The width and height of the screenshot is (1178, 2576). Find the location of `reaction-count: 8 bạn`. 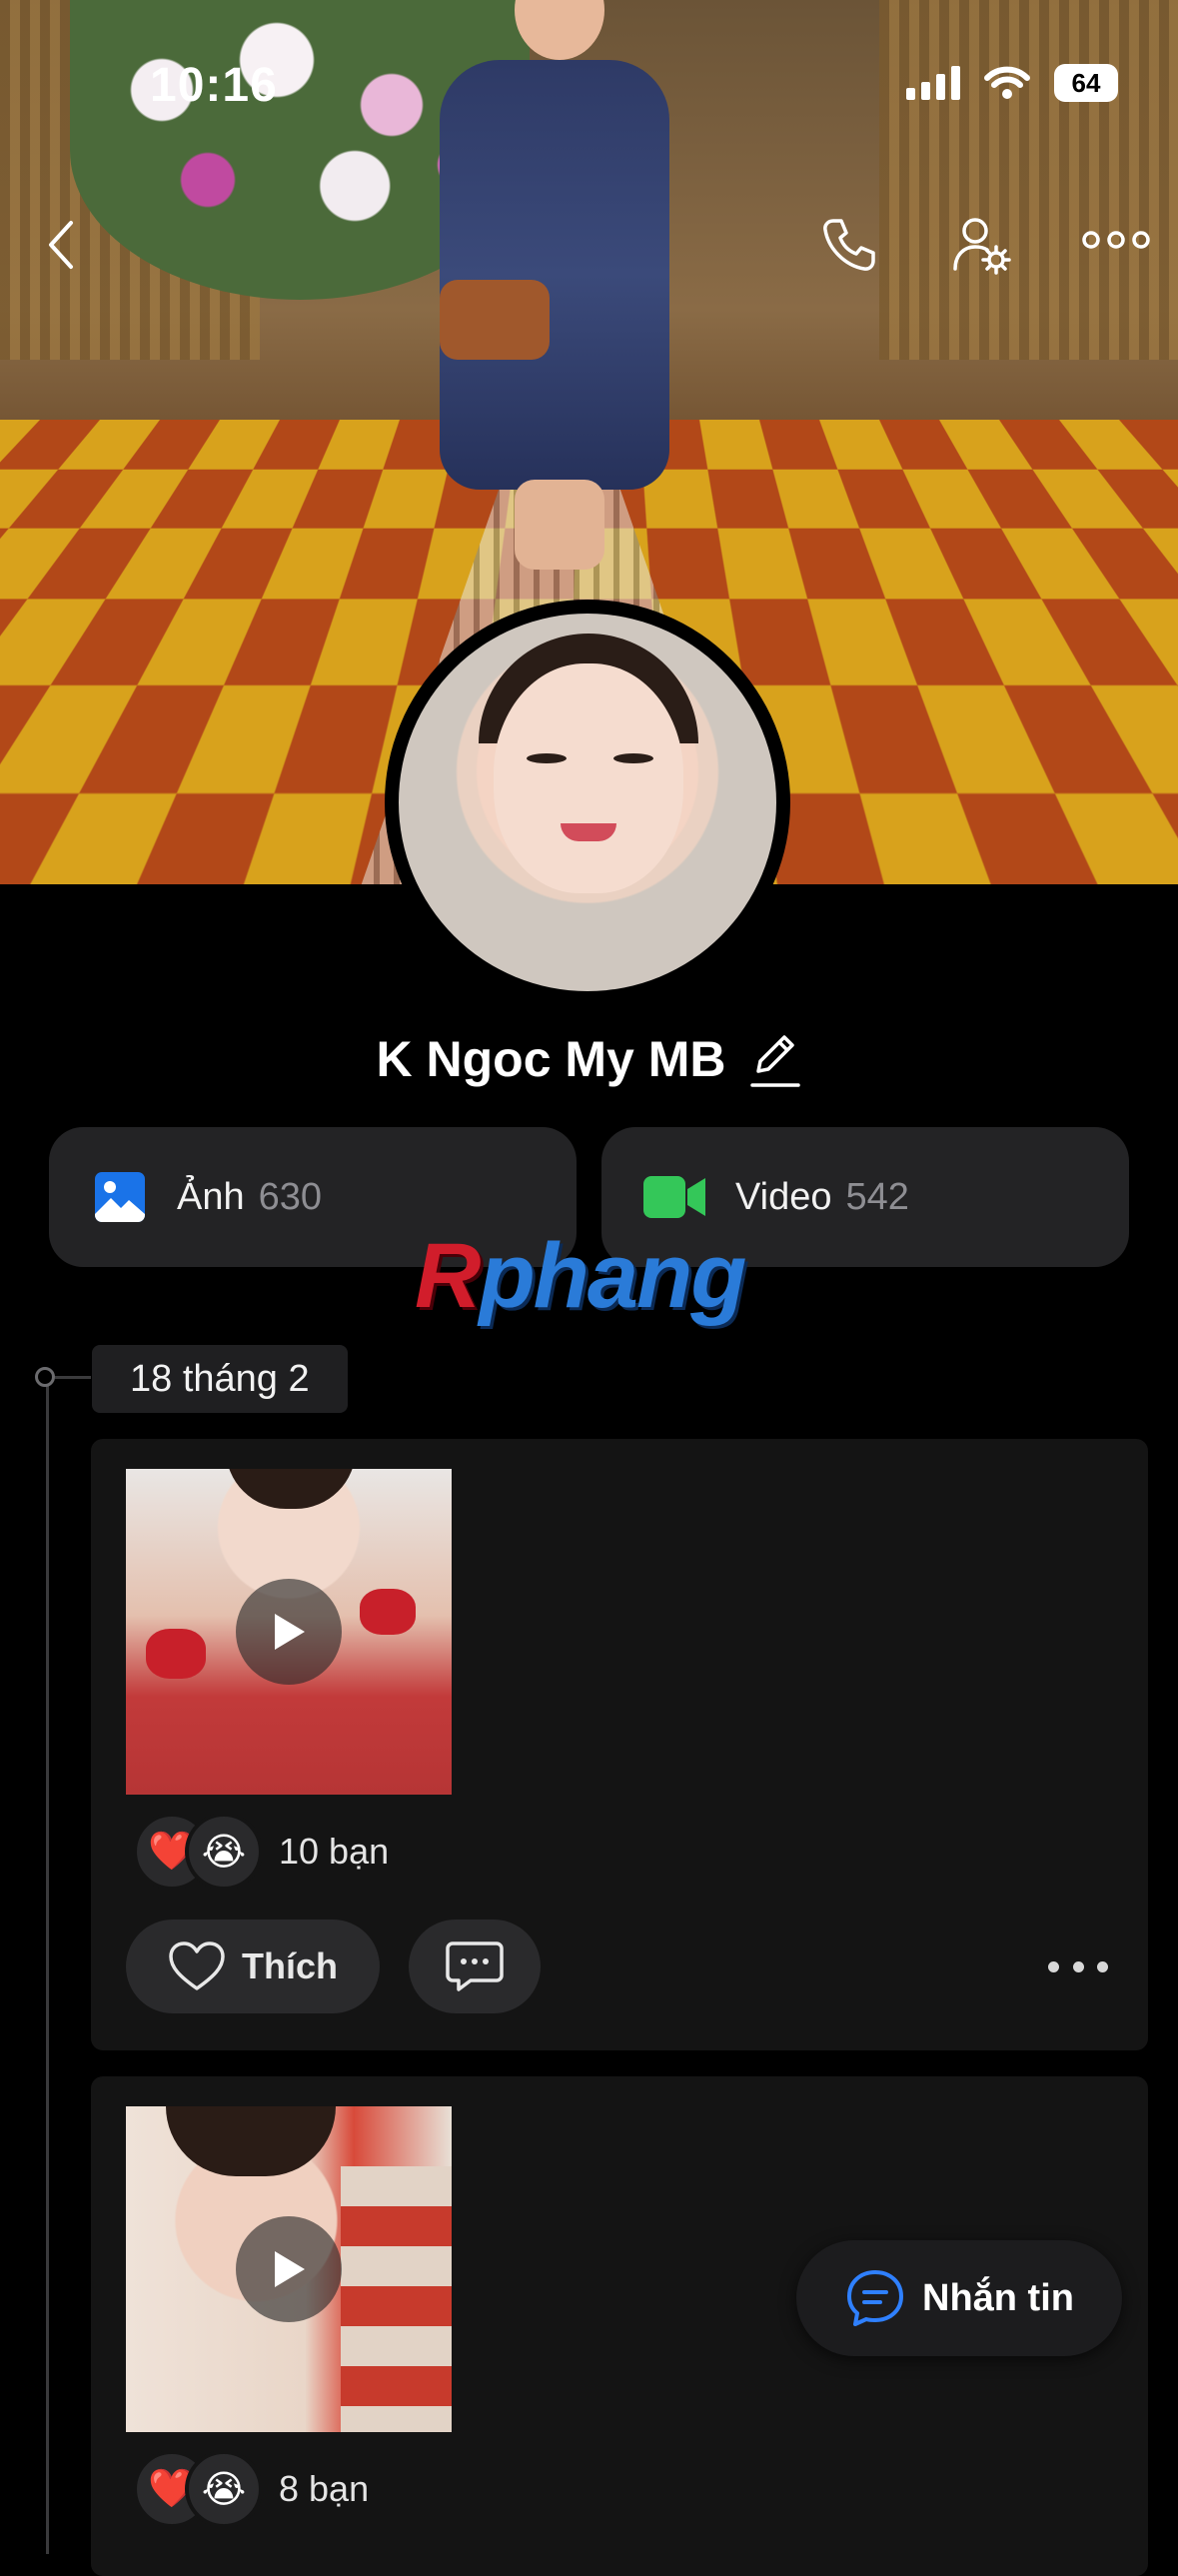

reaction-count: 8 bạn is located at coordinates (324, 2488).